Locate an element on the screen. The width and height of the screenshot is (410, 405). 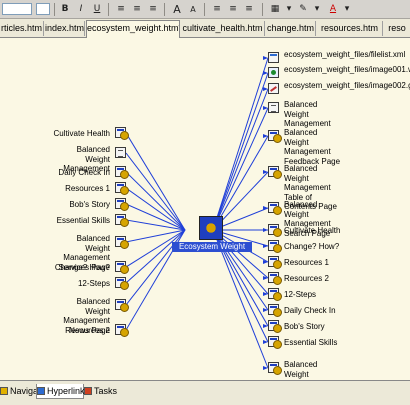
tab-tasks-label: Tasks is located at coordinates (106, 391).